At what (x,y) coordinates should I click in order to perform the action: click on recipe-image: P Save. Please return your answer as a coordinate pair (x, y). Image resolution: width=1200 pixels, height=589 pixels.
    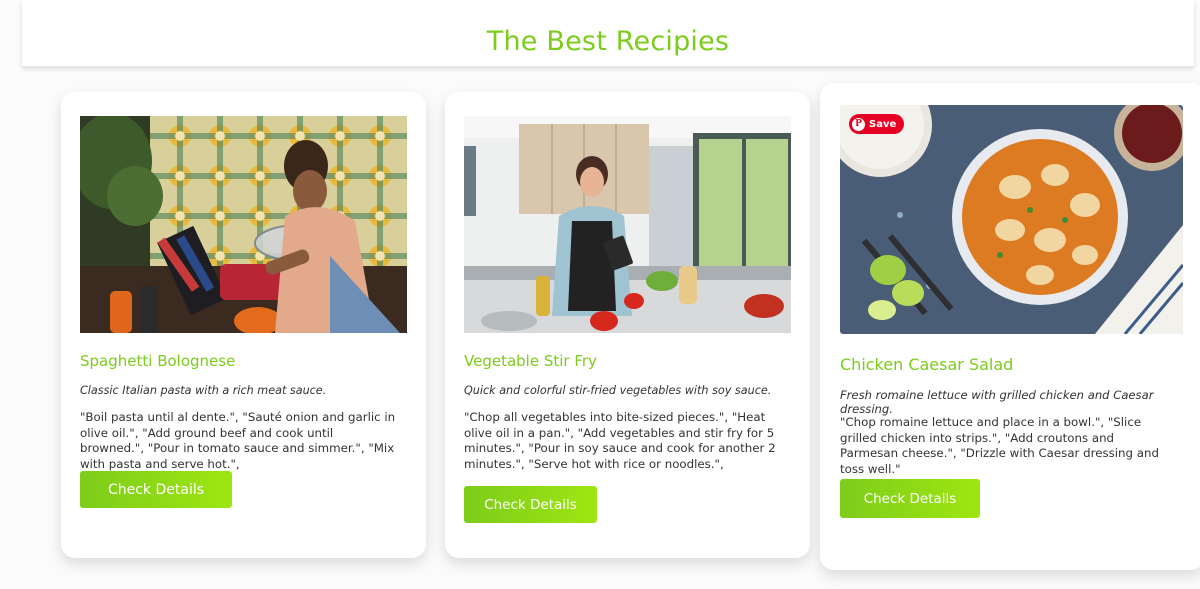
    Looking at the image, I should click on (1011, 219).